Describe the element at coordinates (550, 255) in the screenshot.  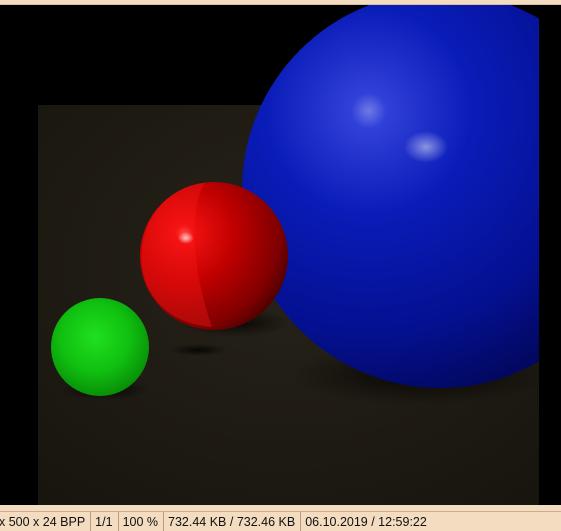
I see `right-gutter` at that location.